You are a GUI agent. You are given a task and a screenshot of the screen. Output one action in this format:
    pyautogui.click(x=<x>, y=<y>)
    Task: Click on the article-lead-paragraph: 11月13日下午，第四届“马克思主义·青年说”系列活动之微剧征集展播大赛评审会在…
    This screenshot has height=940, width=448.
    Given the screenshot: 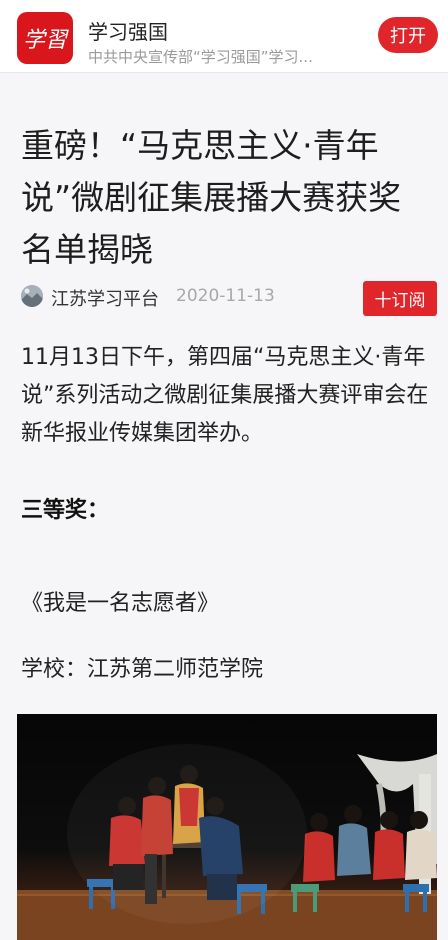 What is the action you would take?
    pyautogui.click(x=225, y=395)
    